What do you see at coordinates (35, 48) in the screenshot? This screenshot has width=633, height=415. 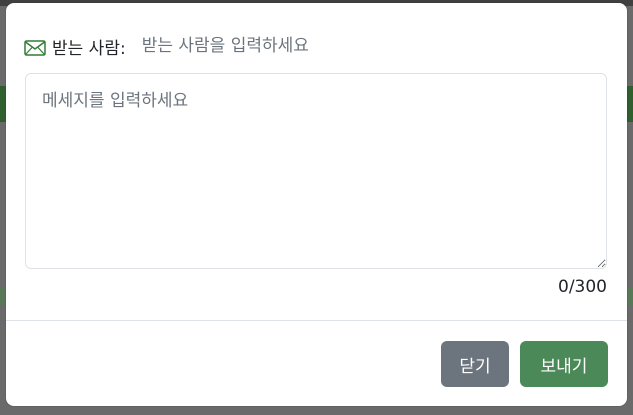 I see `envelope-icon` at bounding box center [35, 48].